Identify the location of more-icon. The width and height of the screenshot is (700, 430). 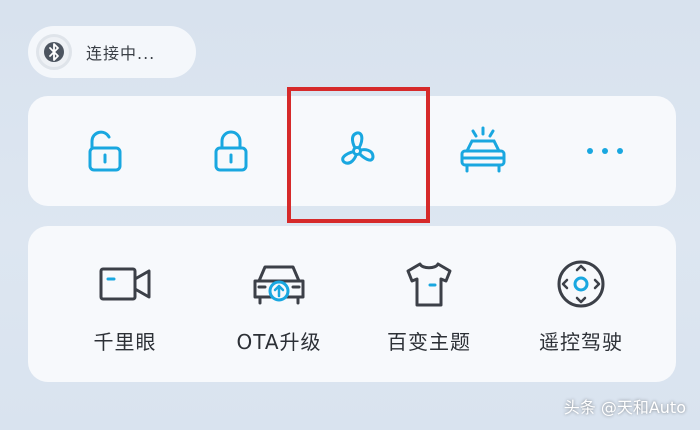
(605, 151).